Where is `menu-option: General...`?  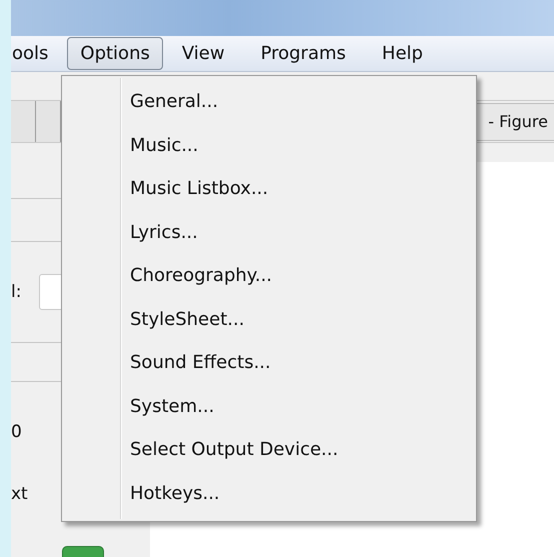 menu-option: General... is located at coordinates (269, 102).